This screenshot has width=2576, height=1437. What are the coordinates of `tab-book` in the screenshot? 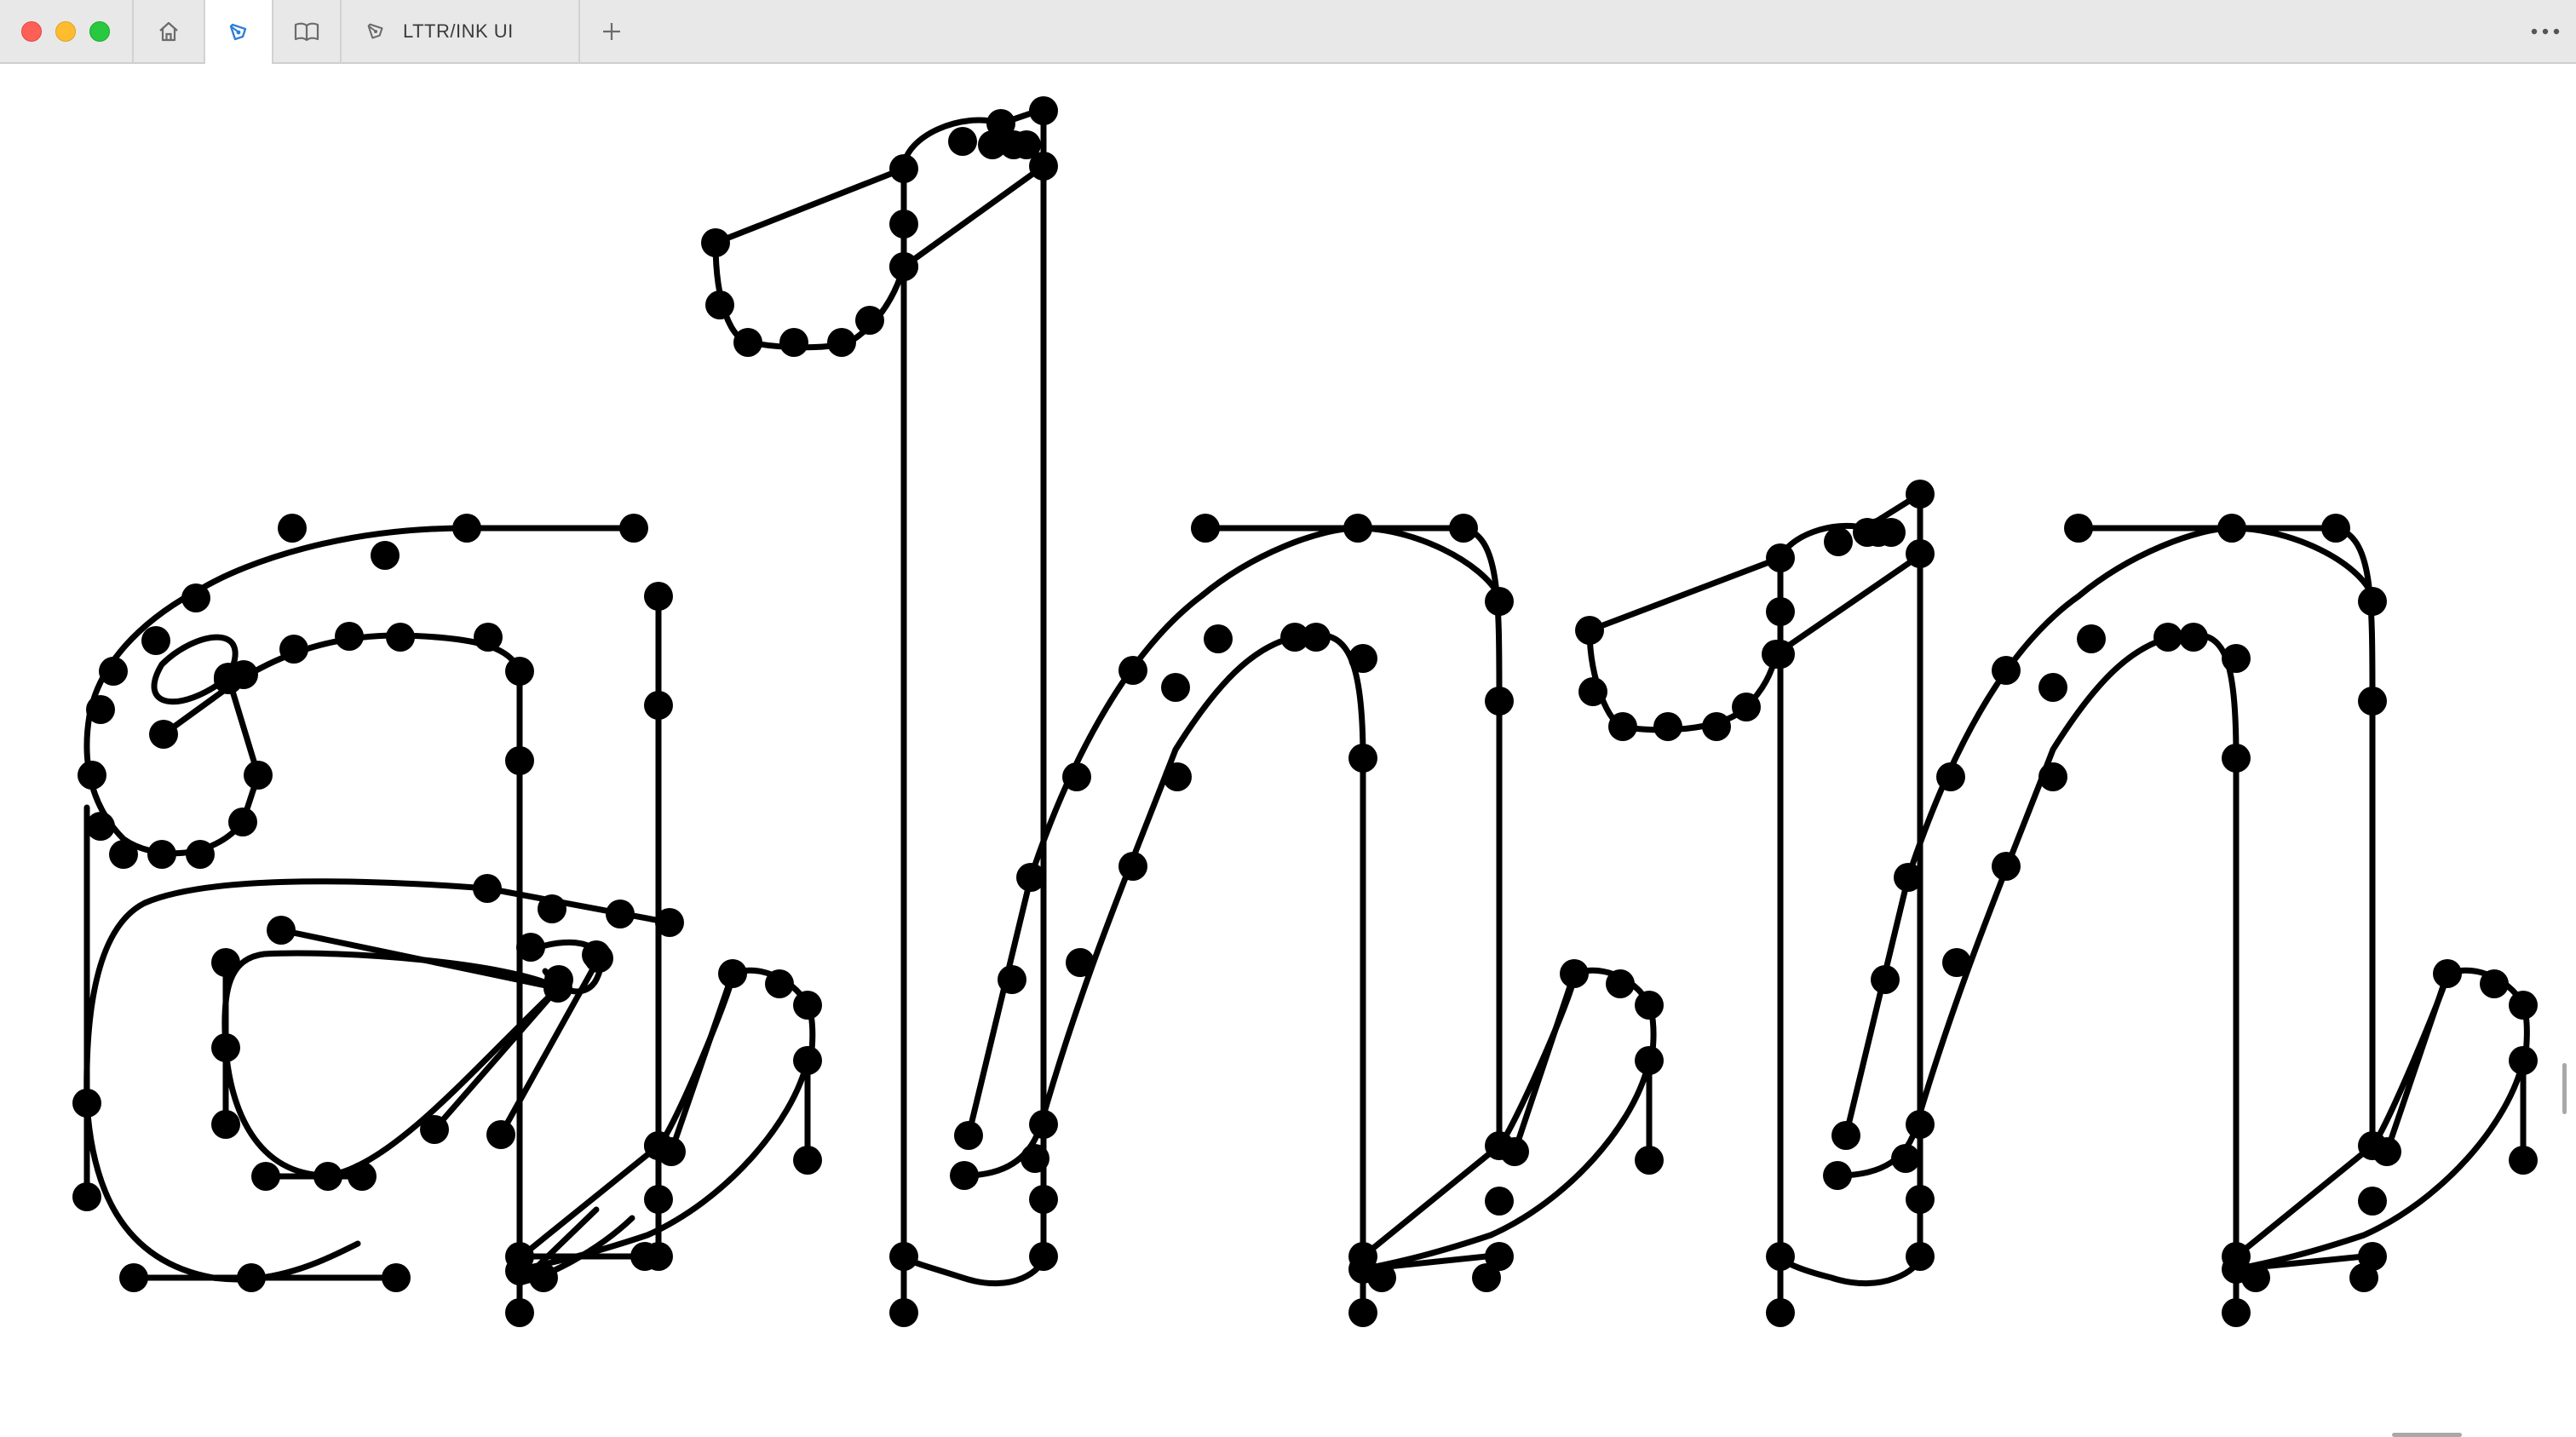 It's located at (307, 31).